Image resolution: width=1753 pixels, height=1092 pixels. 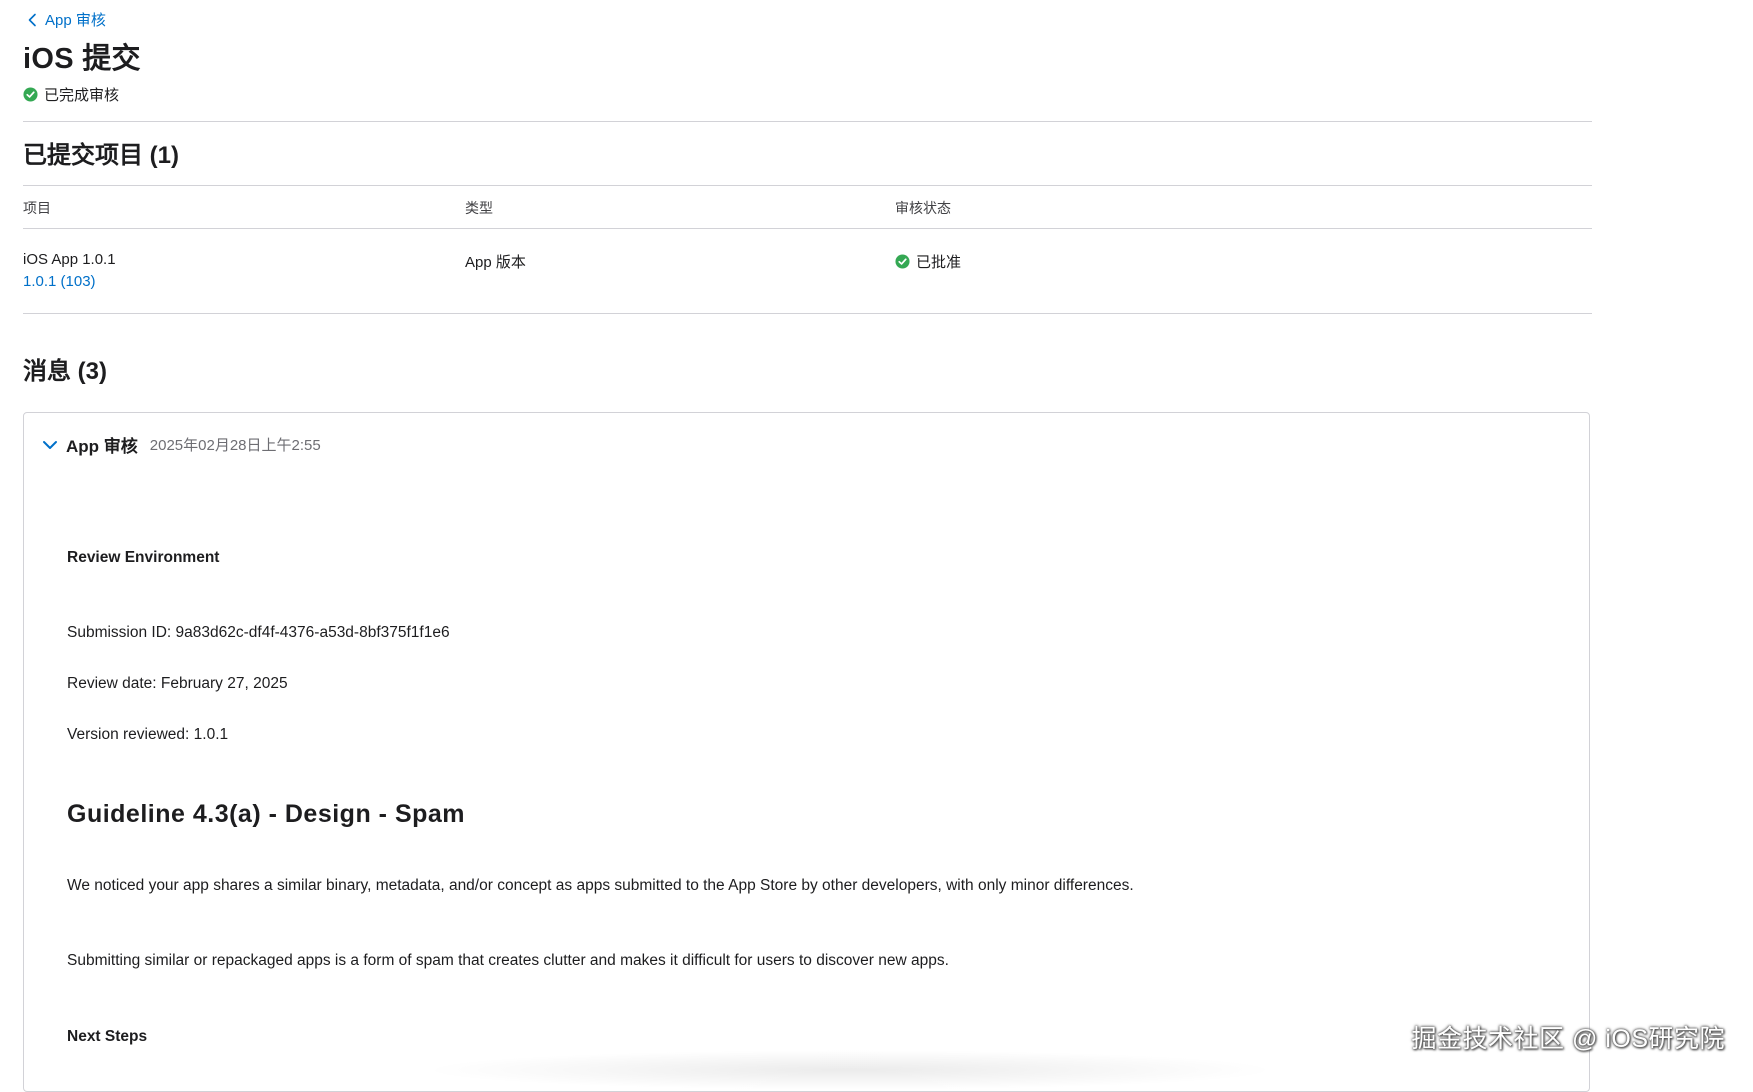 What do you see at coordinates (235, 445) in the screenshot?
I see `message-date: 2025年02月28日上午2:55` at bounding box center [235, 445].